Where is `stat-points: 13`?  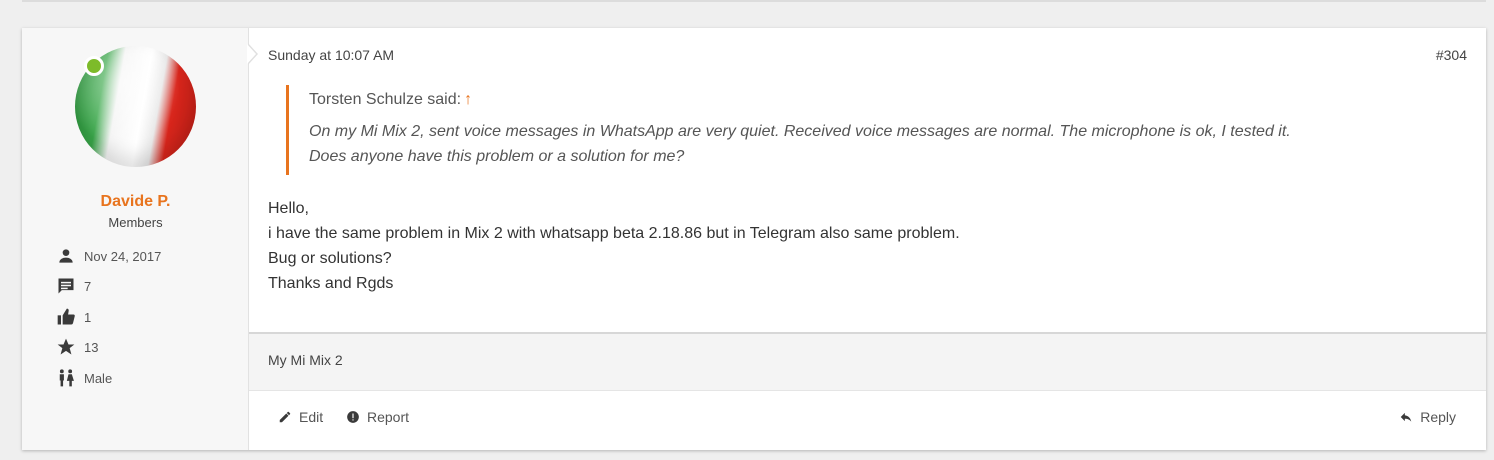 stat-points: 13 is located at coordinates (76, 347).